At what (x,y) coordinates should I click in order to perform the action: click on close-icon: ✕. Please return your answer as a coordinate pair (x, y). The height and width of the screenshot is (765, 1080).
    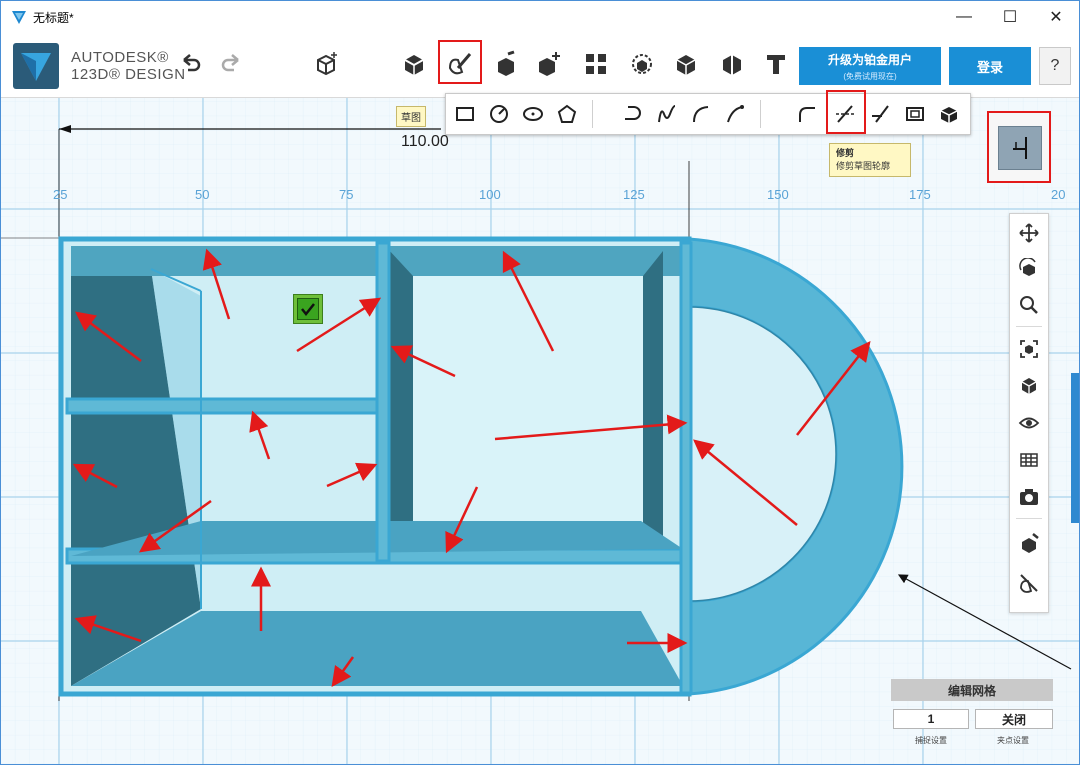
    Looking at the image, I should click on (1056, 17).